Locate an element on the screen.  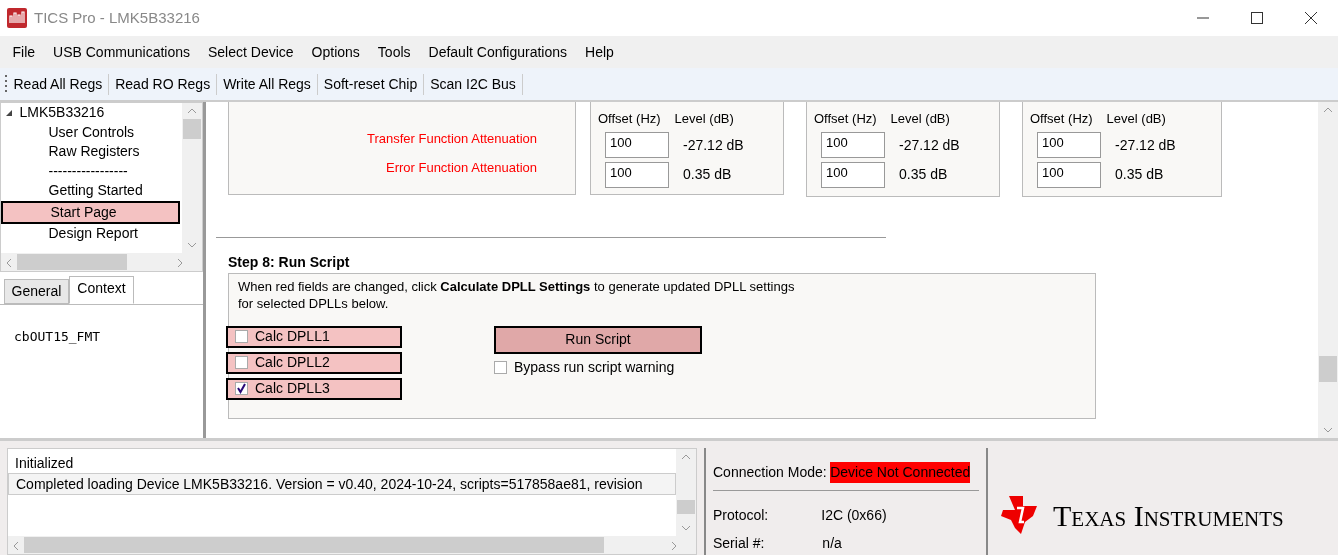
menu-item: Tools is located at coordinates (394, 52).